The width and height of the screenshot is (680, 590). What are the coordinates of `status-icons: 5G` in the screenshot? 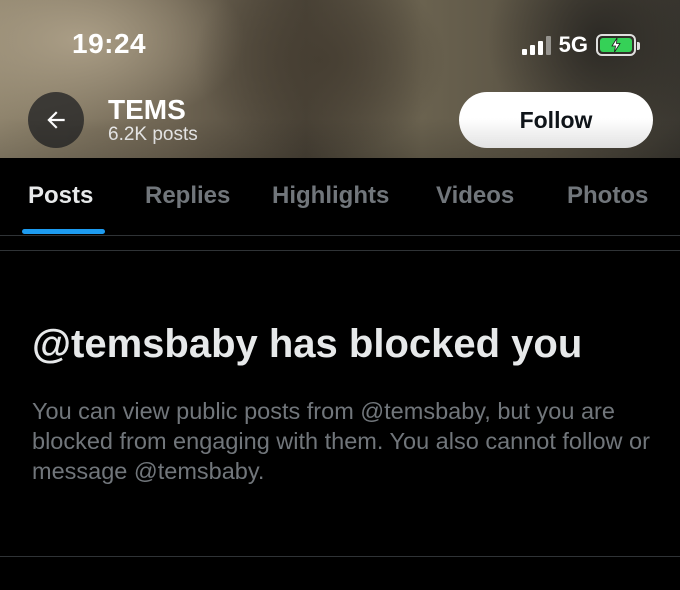 It's located at (580, 45).